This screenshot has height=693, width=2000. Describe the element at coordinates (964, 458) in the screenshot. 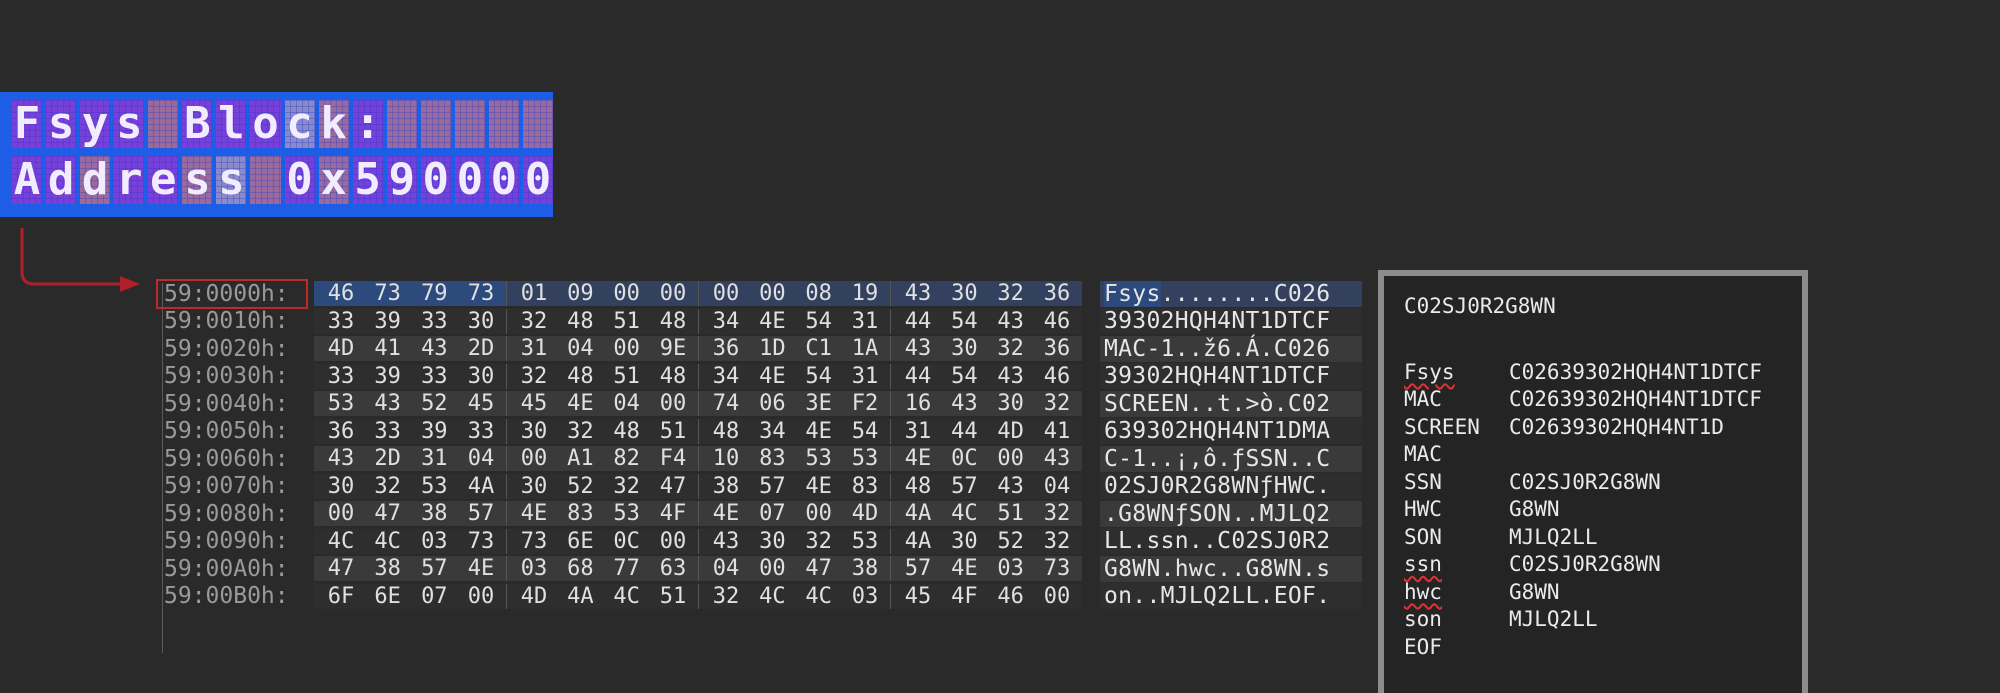

I see `hex-byte: 0C` at that location.